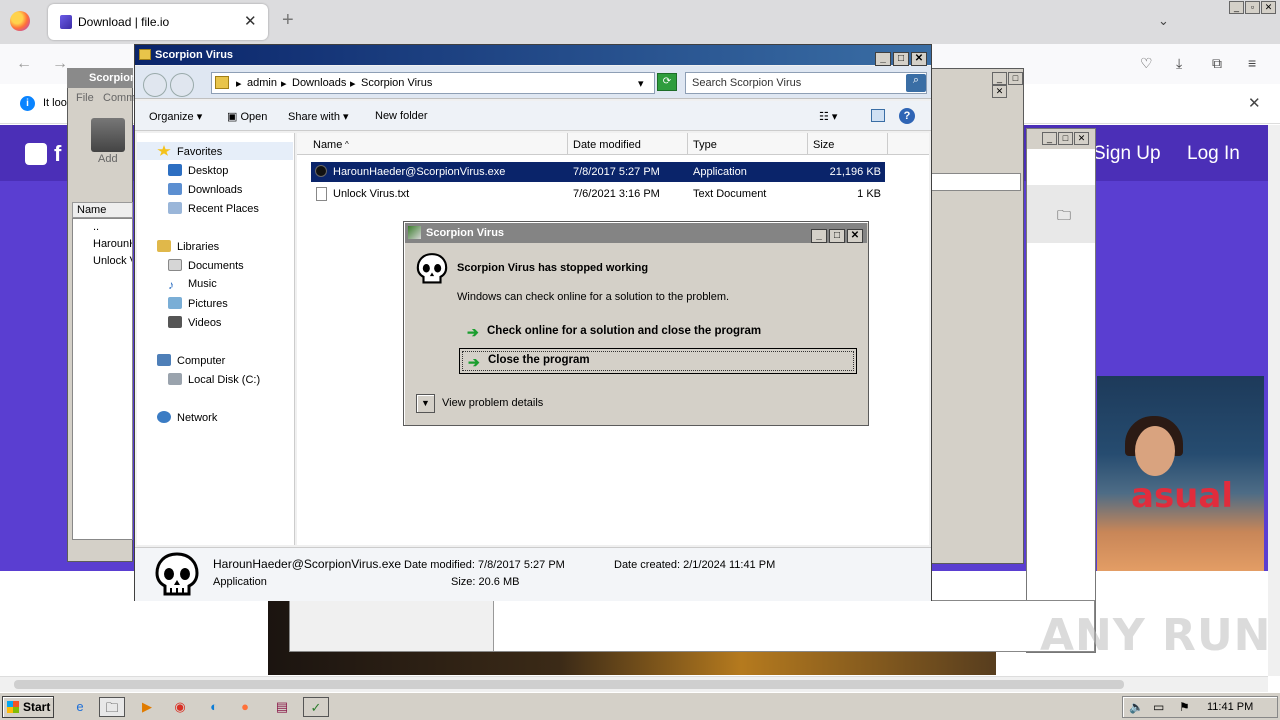 This screenshot has width=1280, height=720. I want to click on address-bar: ▸ admin ▸ Downloads ▸ Scorpion Virus ▾, so click(433, 83).